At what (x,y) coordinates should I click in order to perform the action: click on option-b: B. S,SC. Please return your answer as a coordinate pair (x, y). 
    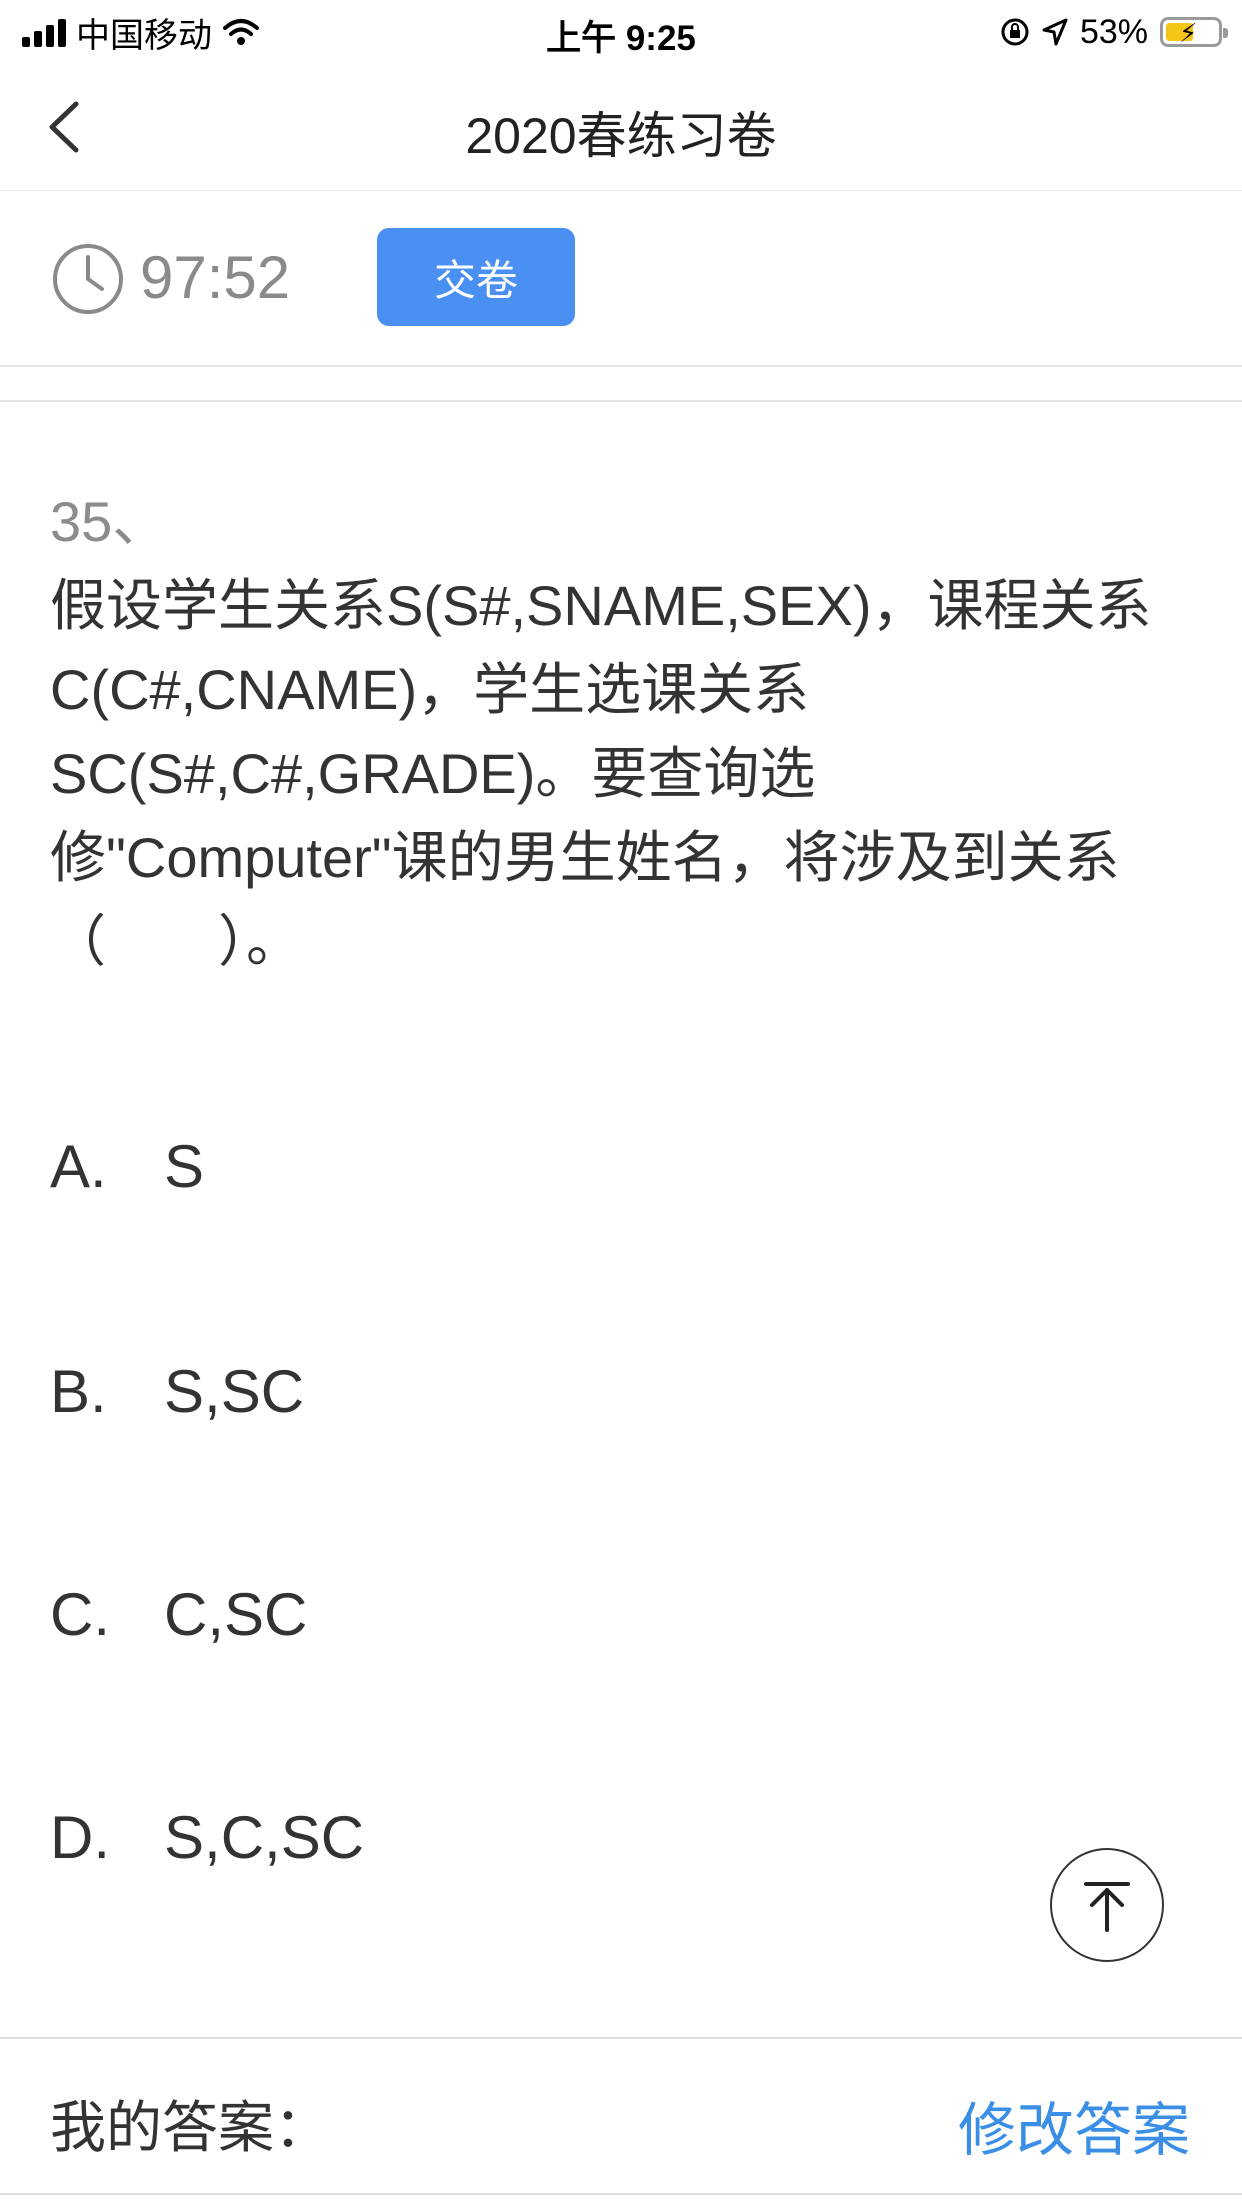
    Looking at the image, I should click on (177, 1391).